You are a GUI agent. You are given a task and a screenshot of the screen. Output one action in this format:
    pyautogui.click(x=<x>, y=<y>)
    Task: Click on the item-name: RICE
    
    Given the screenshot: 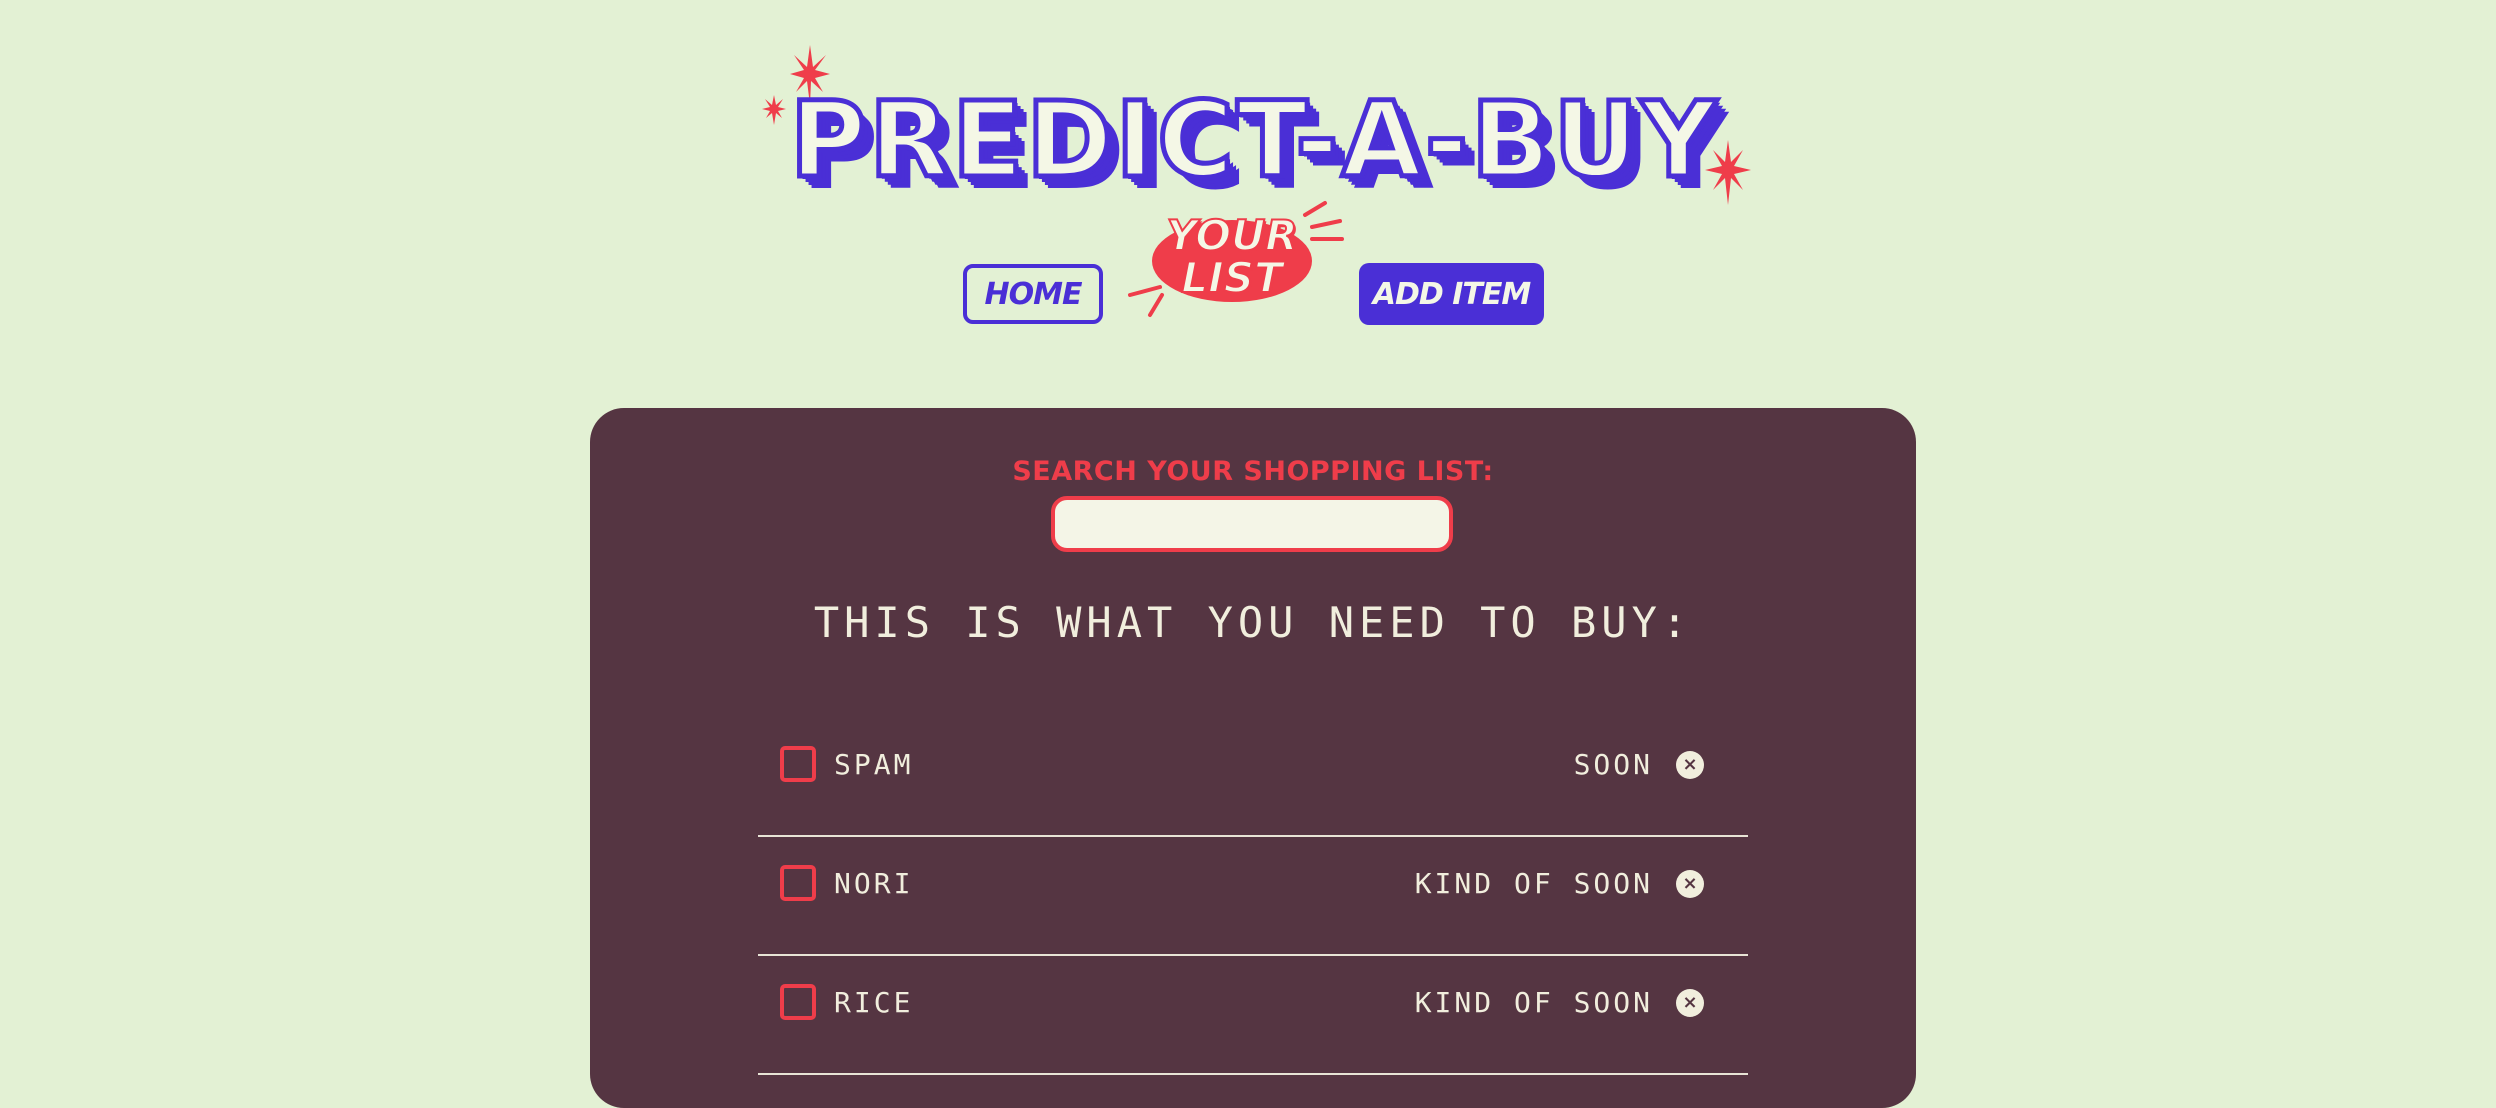 What is the action you would take?
    pyautogui.click(x=874, y=1002)
    